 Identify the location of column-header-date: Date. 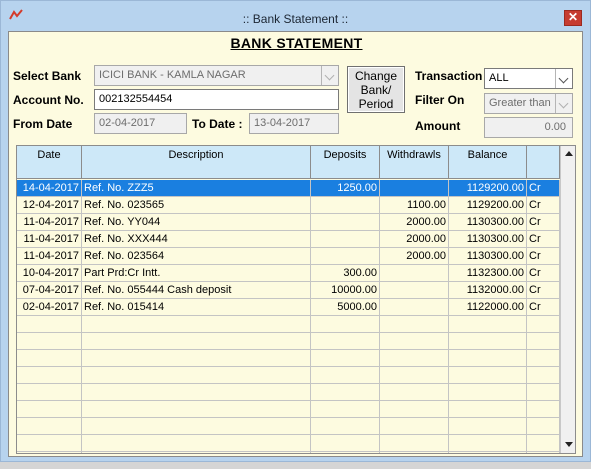
(49, 162).